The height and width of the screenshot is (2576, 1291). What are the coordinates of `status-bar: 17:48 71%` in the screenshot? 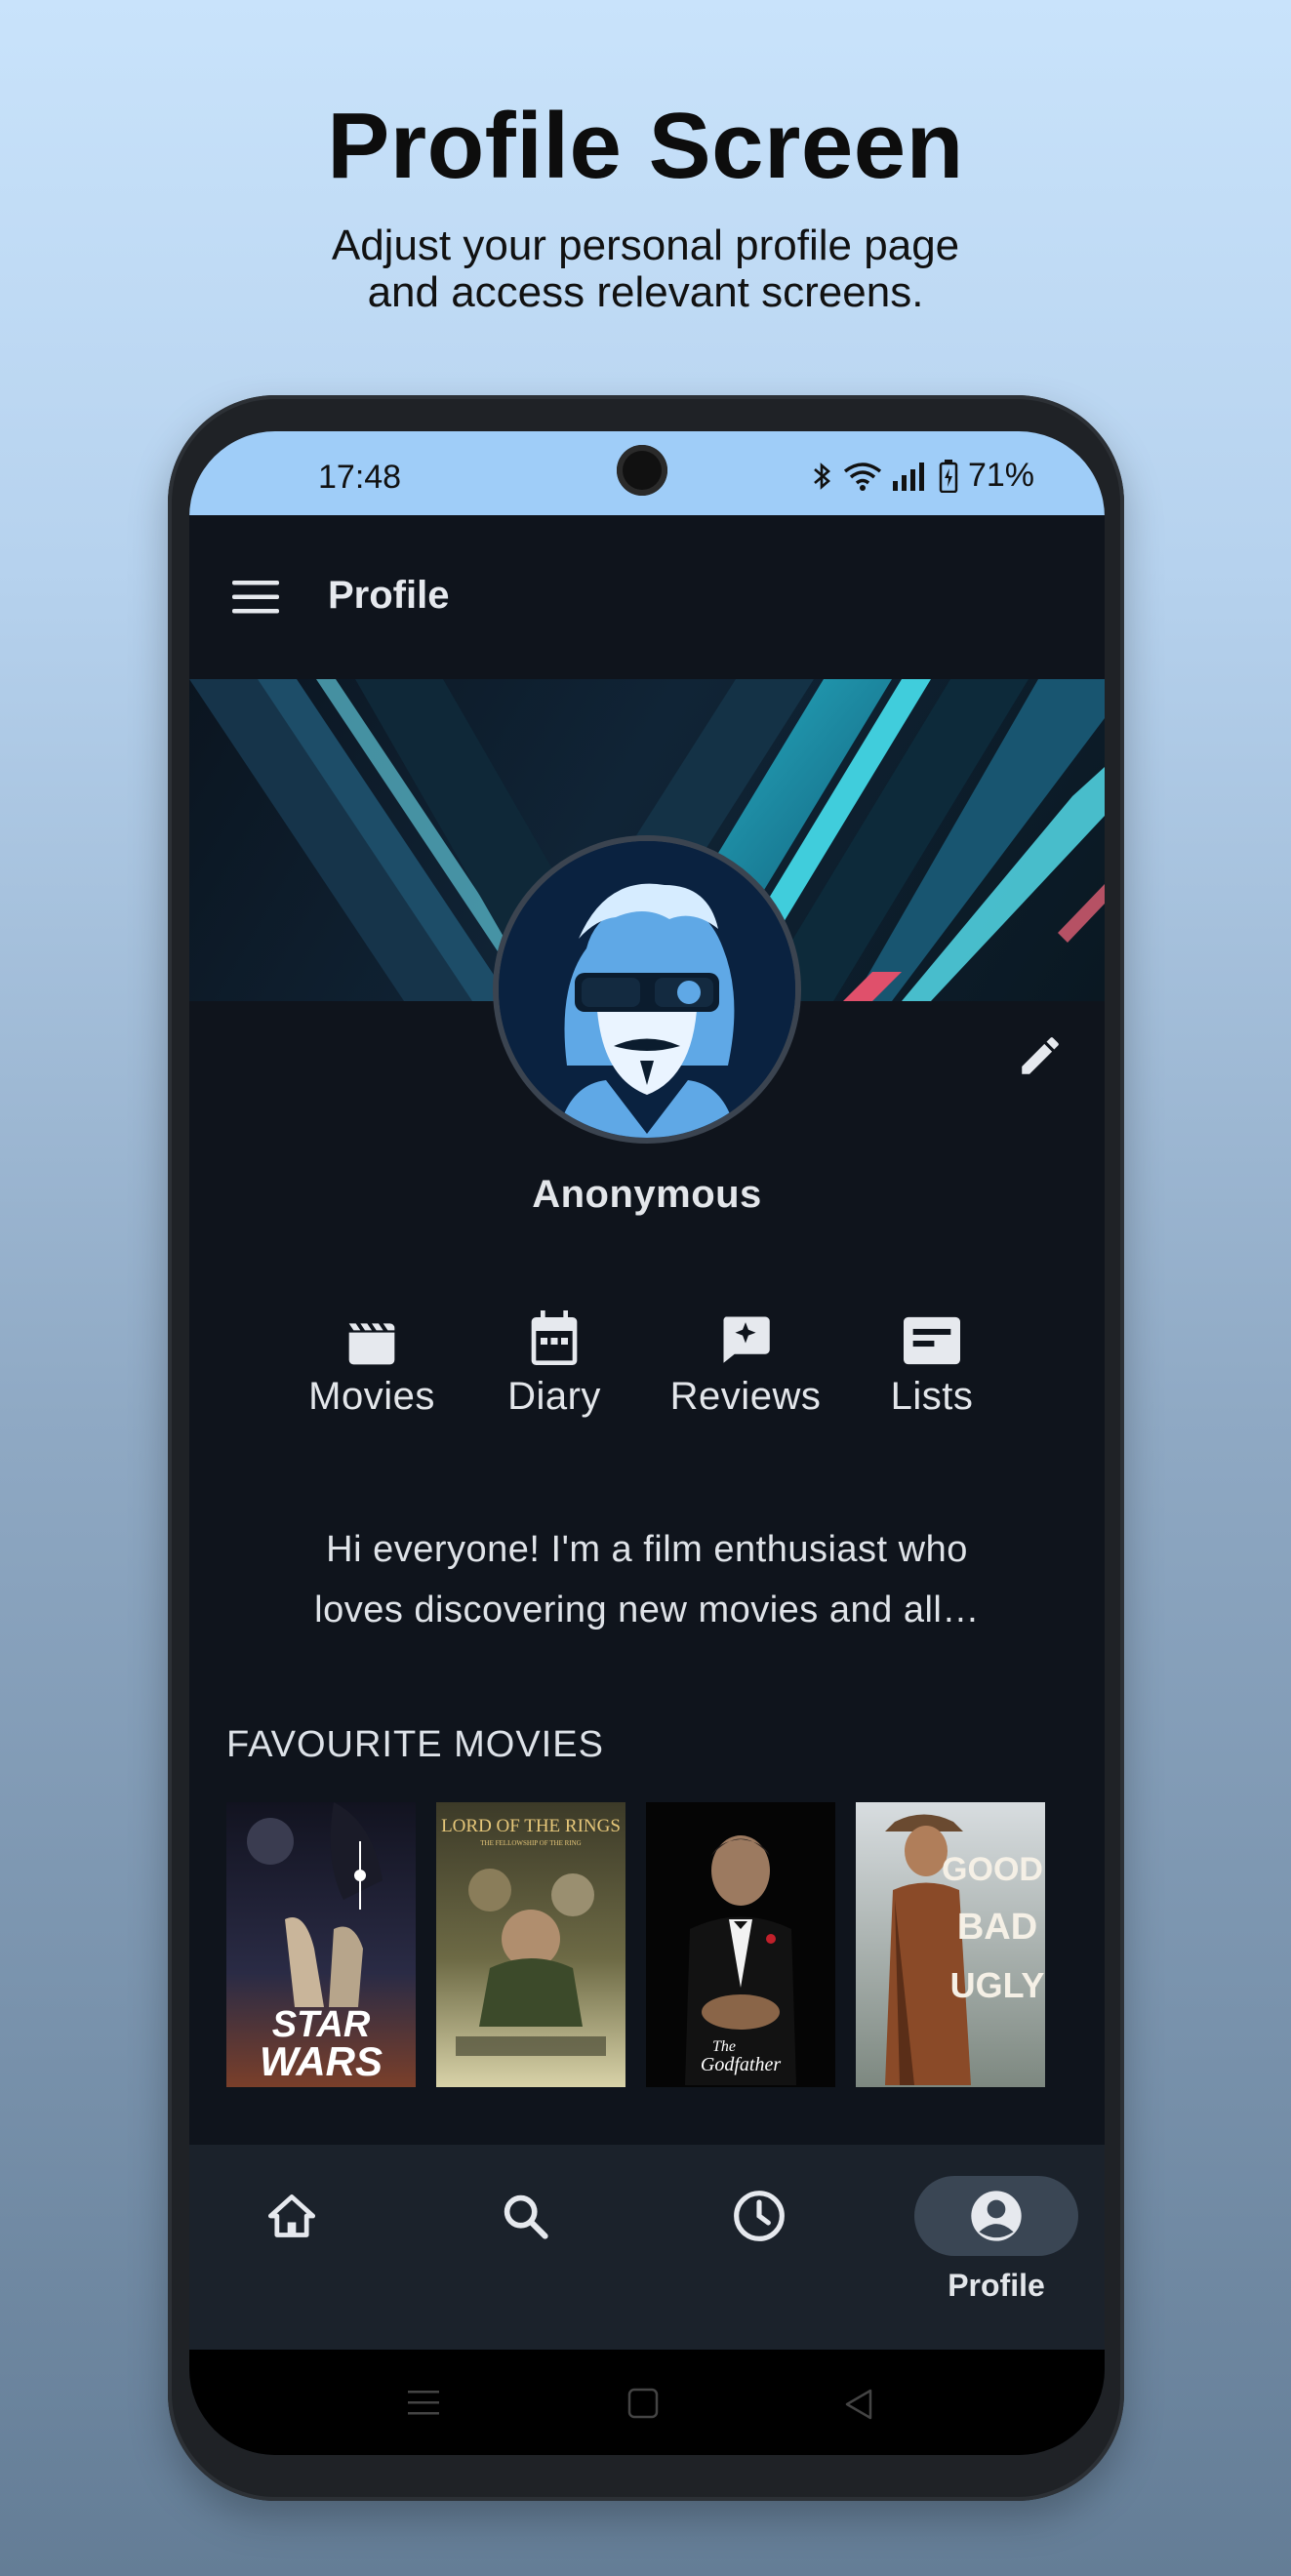 It's located at (647, 473).